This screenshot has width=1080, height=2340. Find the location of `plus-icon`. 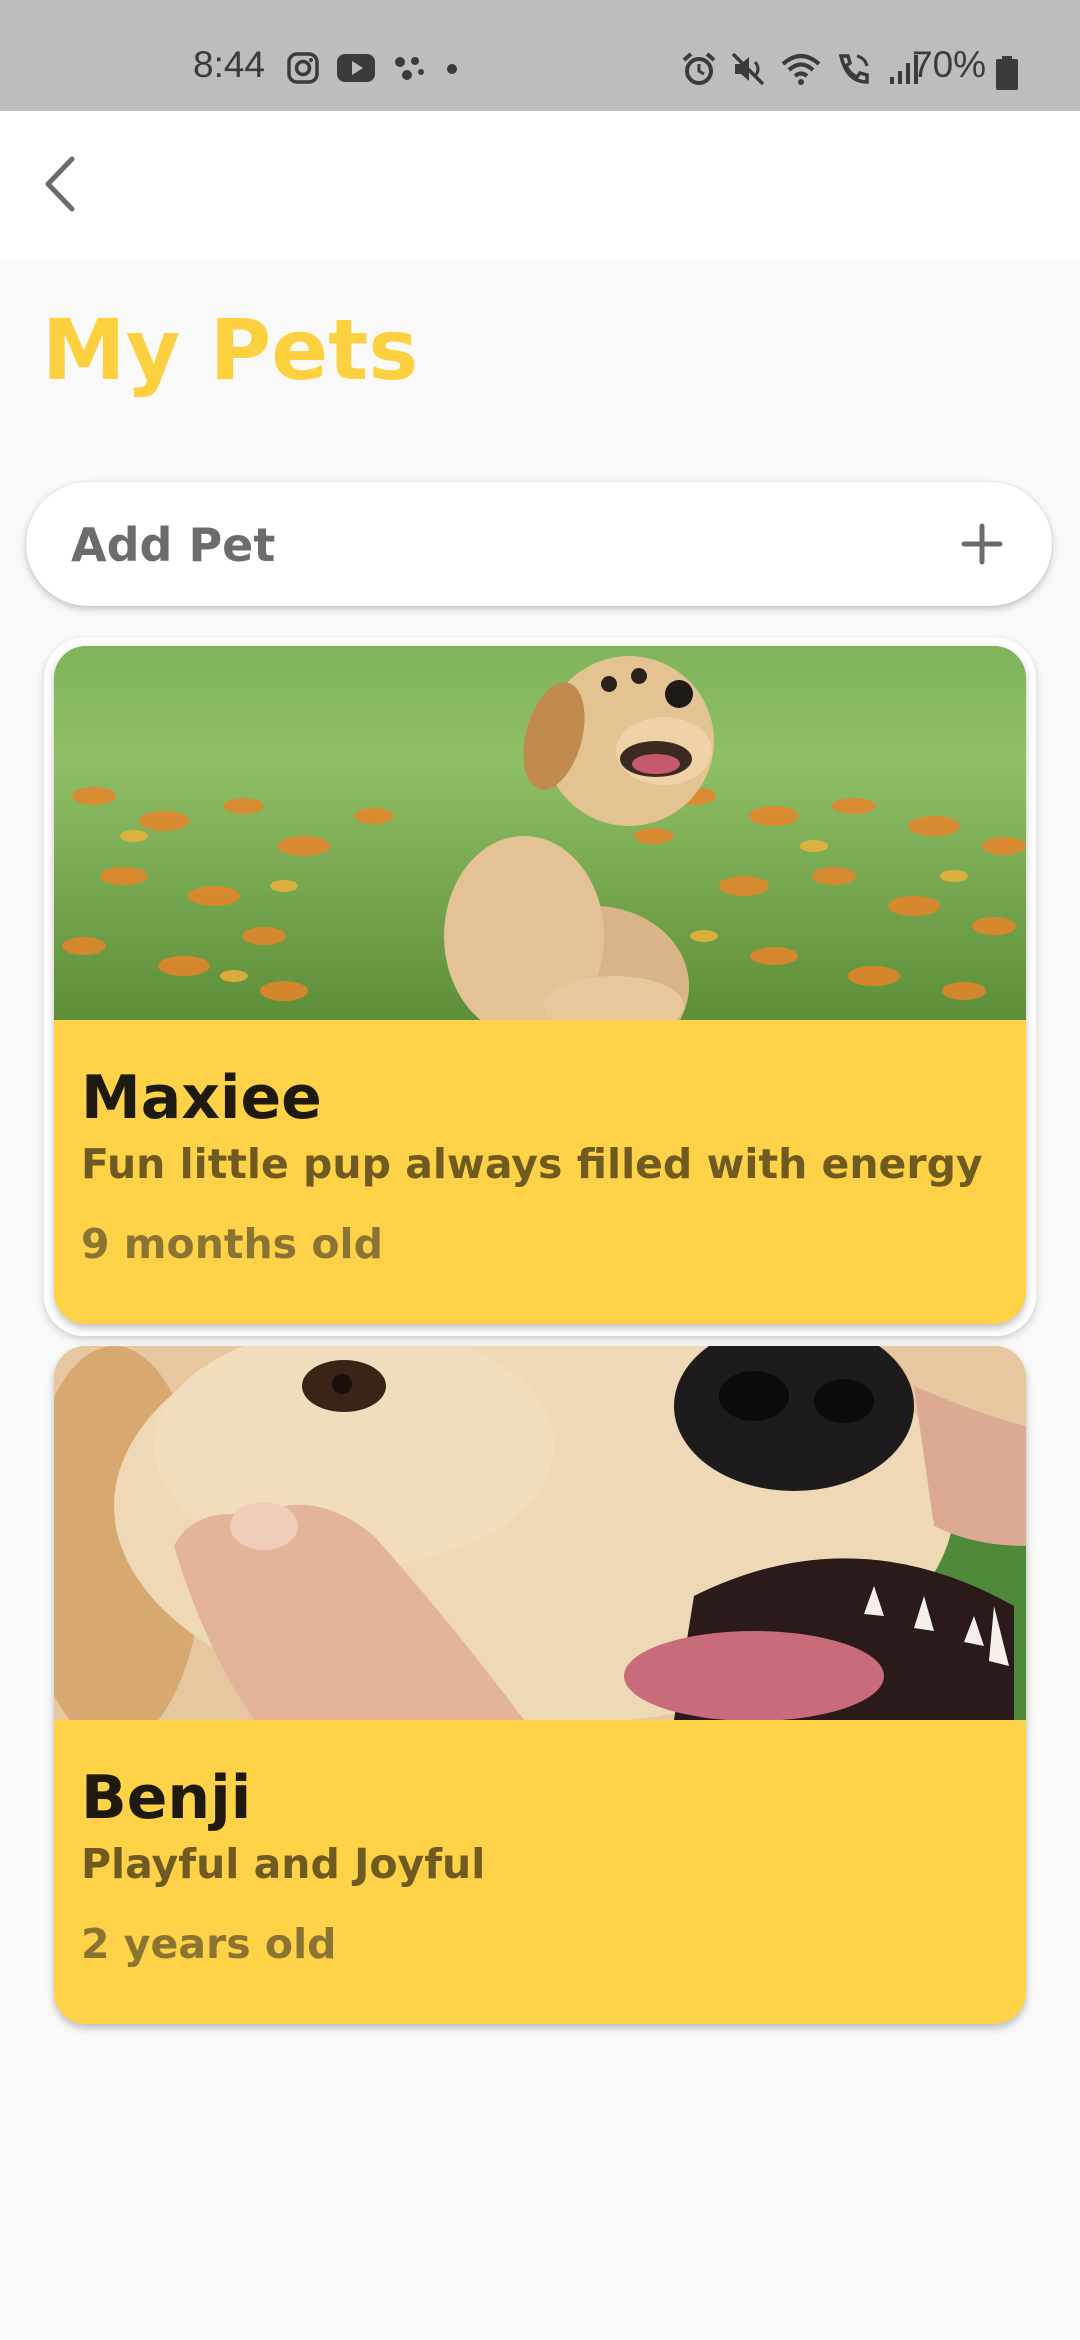

plus-icon is located at coordinates (982, 544).